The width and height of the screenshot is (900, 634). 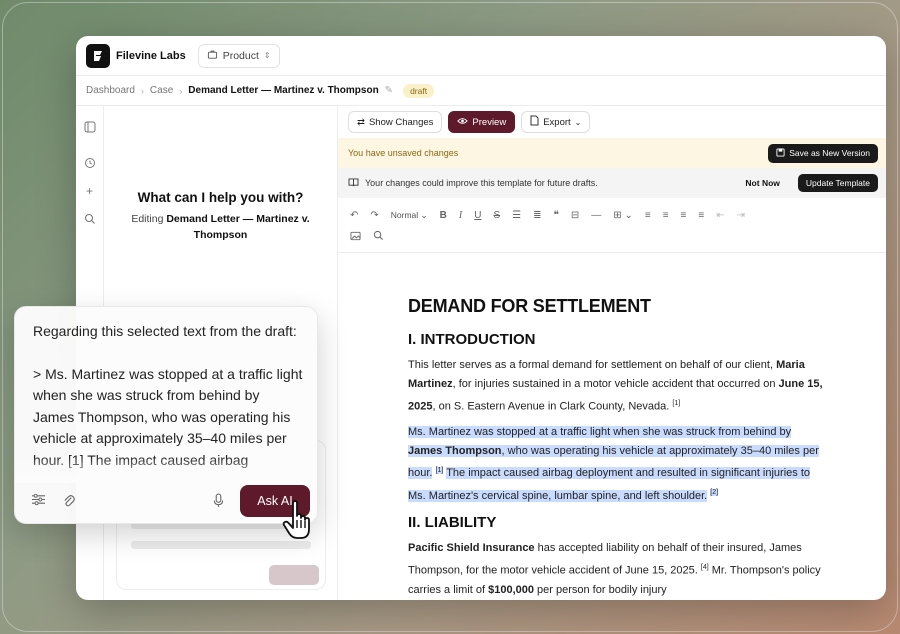 What do you see at coordinates (443, 215) in the screenshot?
I see `bold-icon: B` at bounding box center [443, 215].